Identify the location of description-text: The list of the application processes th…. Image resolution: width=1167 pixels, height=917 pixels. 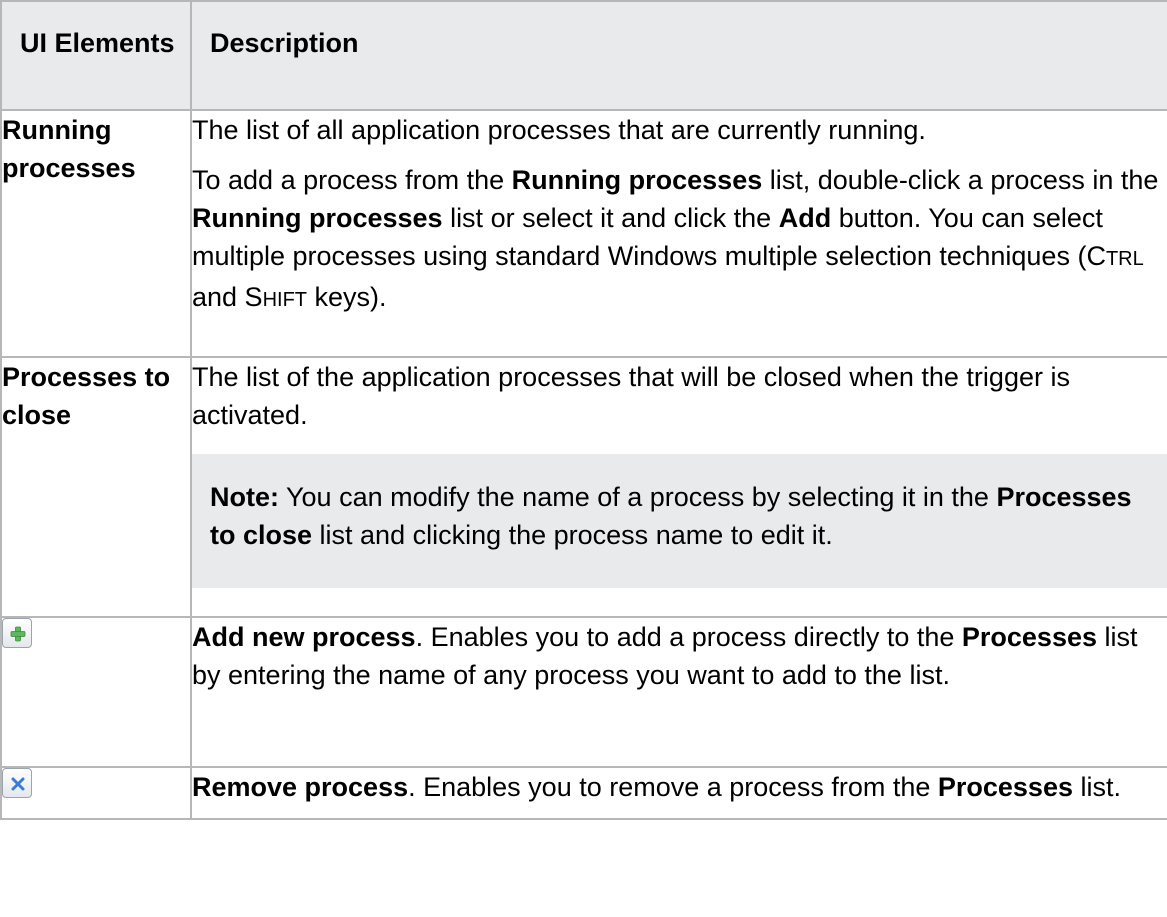
(631, 396).